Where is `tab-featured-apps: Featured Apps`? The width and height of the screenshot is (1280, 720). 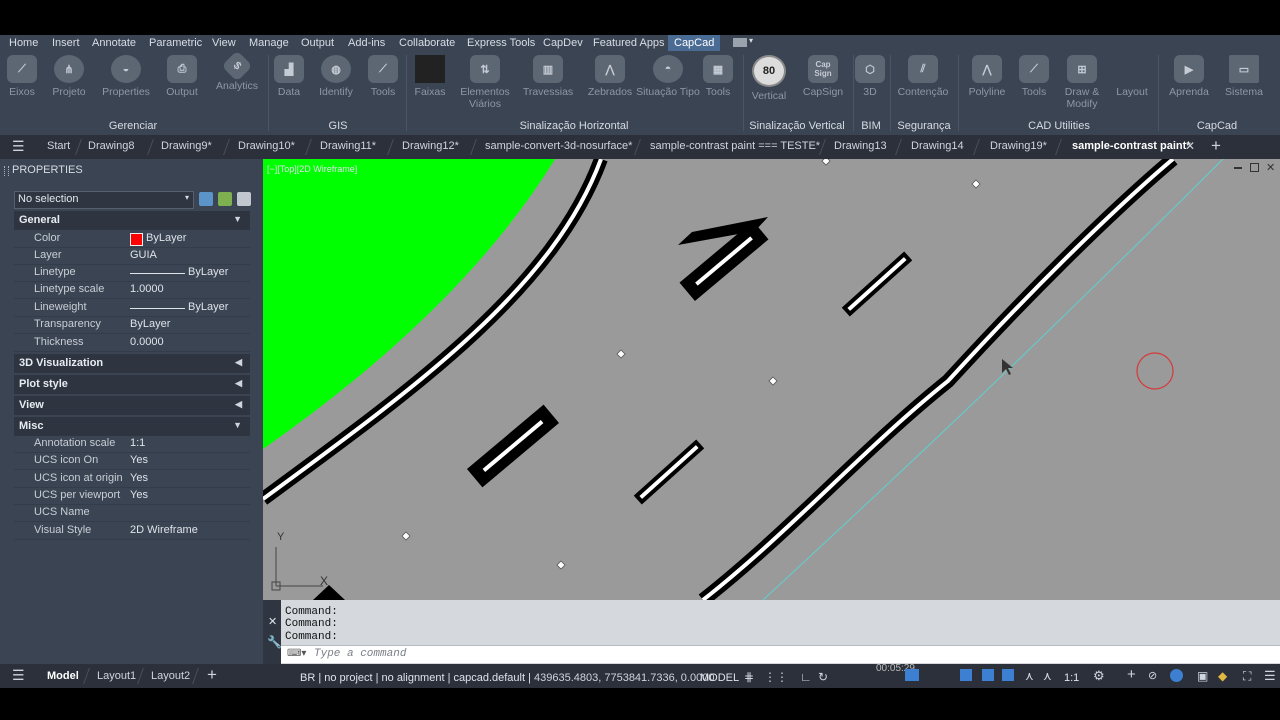 tab-featured-apps: Featured Apps is located at coordinates (629, 43).